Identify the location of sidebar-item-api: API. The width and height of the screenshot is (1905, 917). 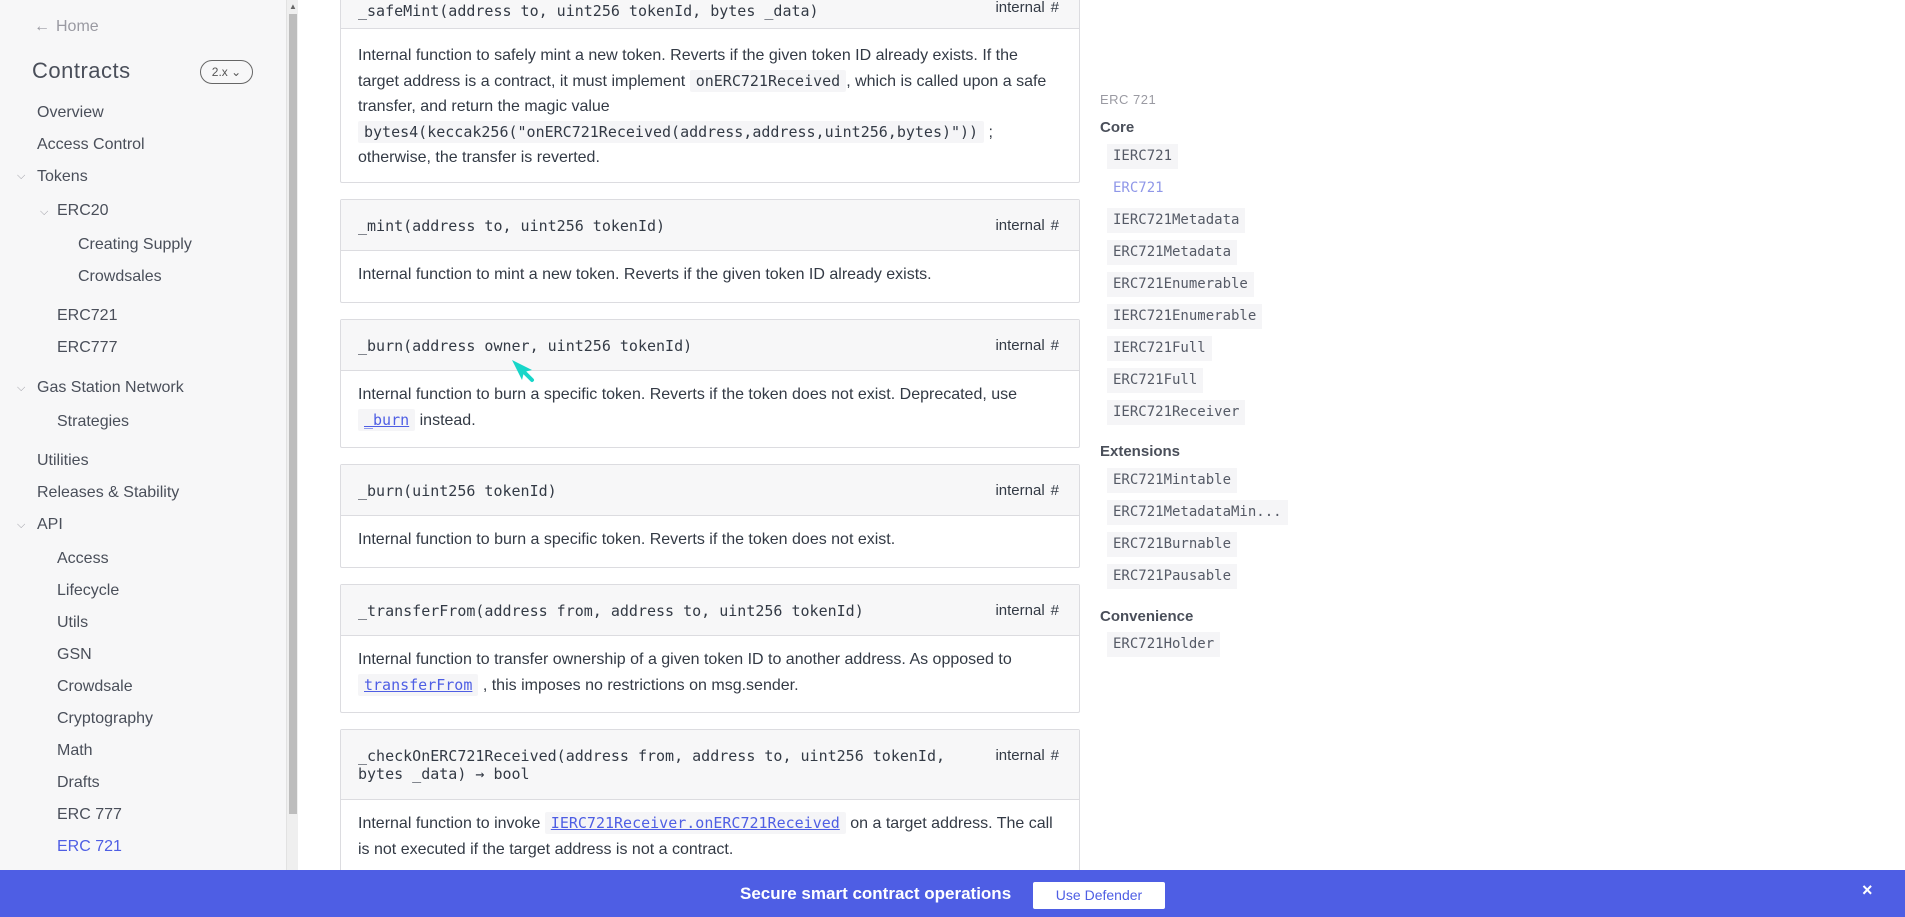
(50, 525).